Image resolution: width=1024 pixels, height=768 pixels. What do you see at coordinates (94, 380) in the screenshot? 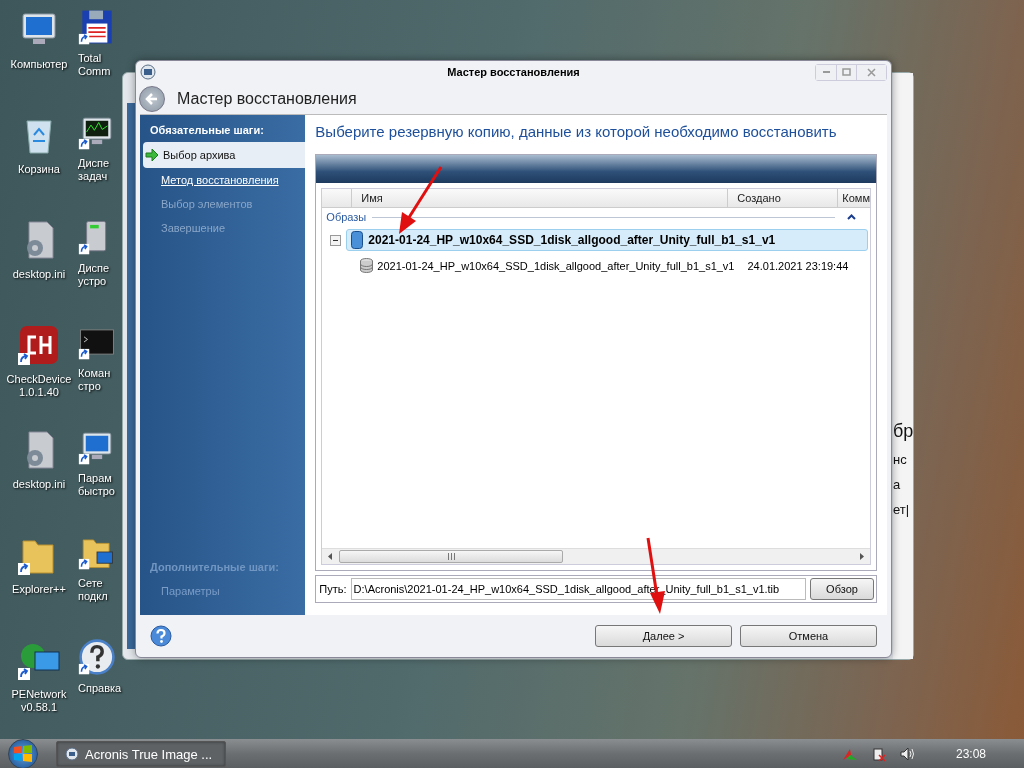
I see `desktop-icon-label: Коман стро` at bounding box center [94, 380].